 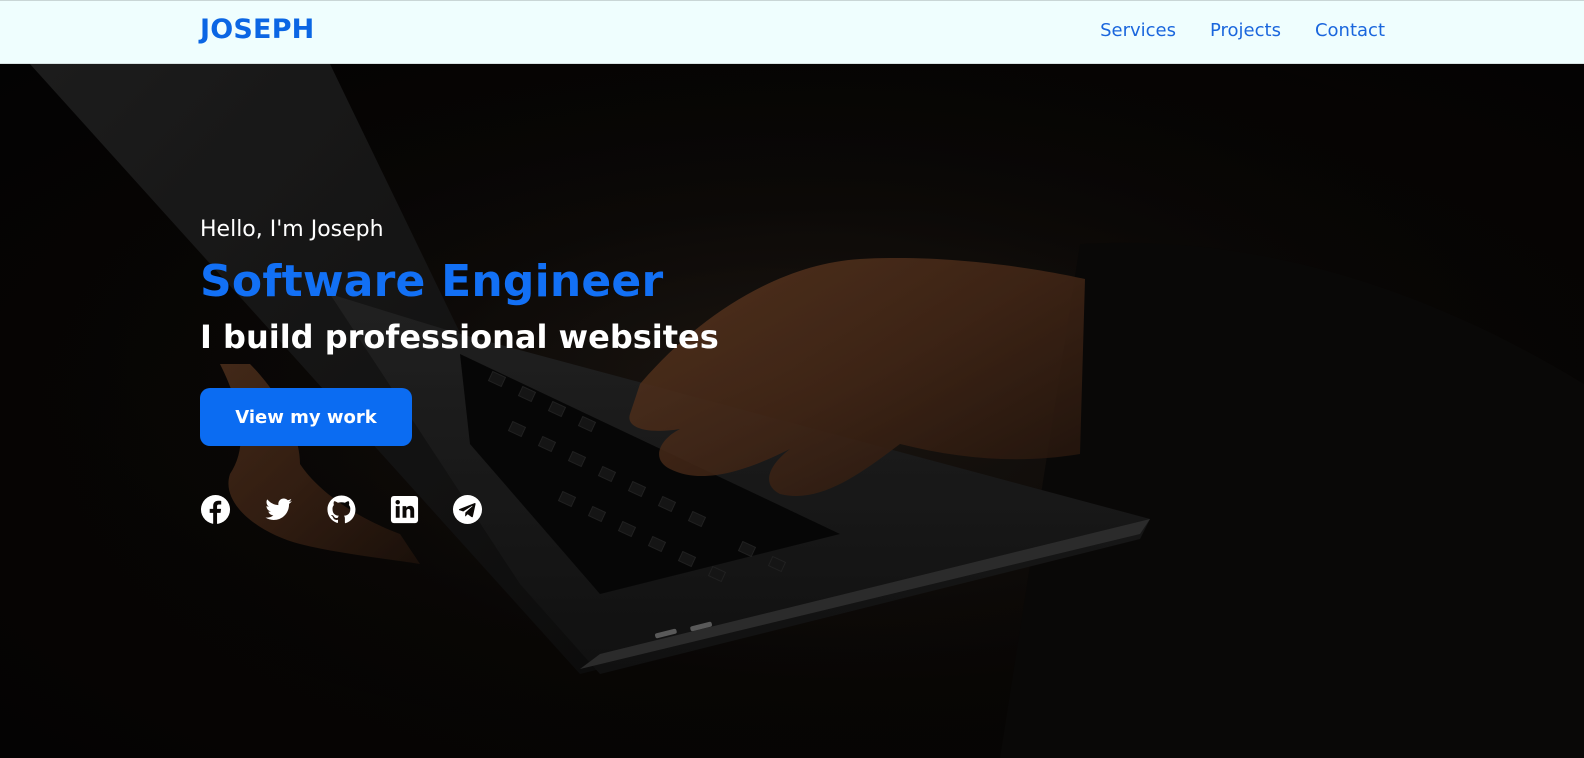 What do you see at coordinates (1350, 30) in the screenshot?
I see `nav-link-contact: Contact` at bounding box center [1350, 30].